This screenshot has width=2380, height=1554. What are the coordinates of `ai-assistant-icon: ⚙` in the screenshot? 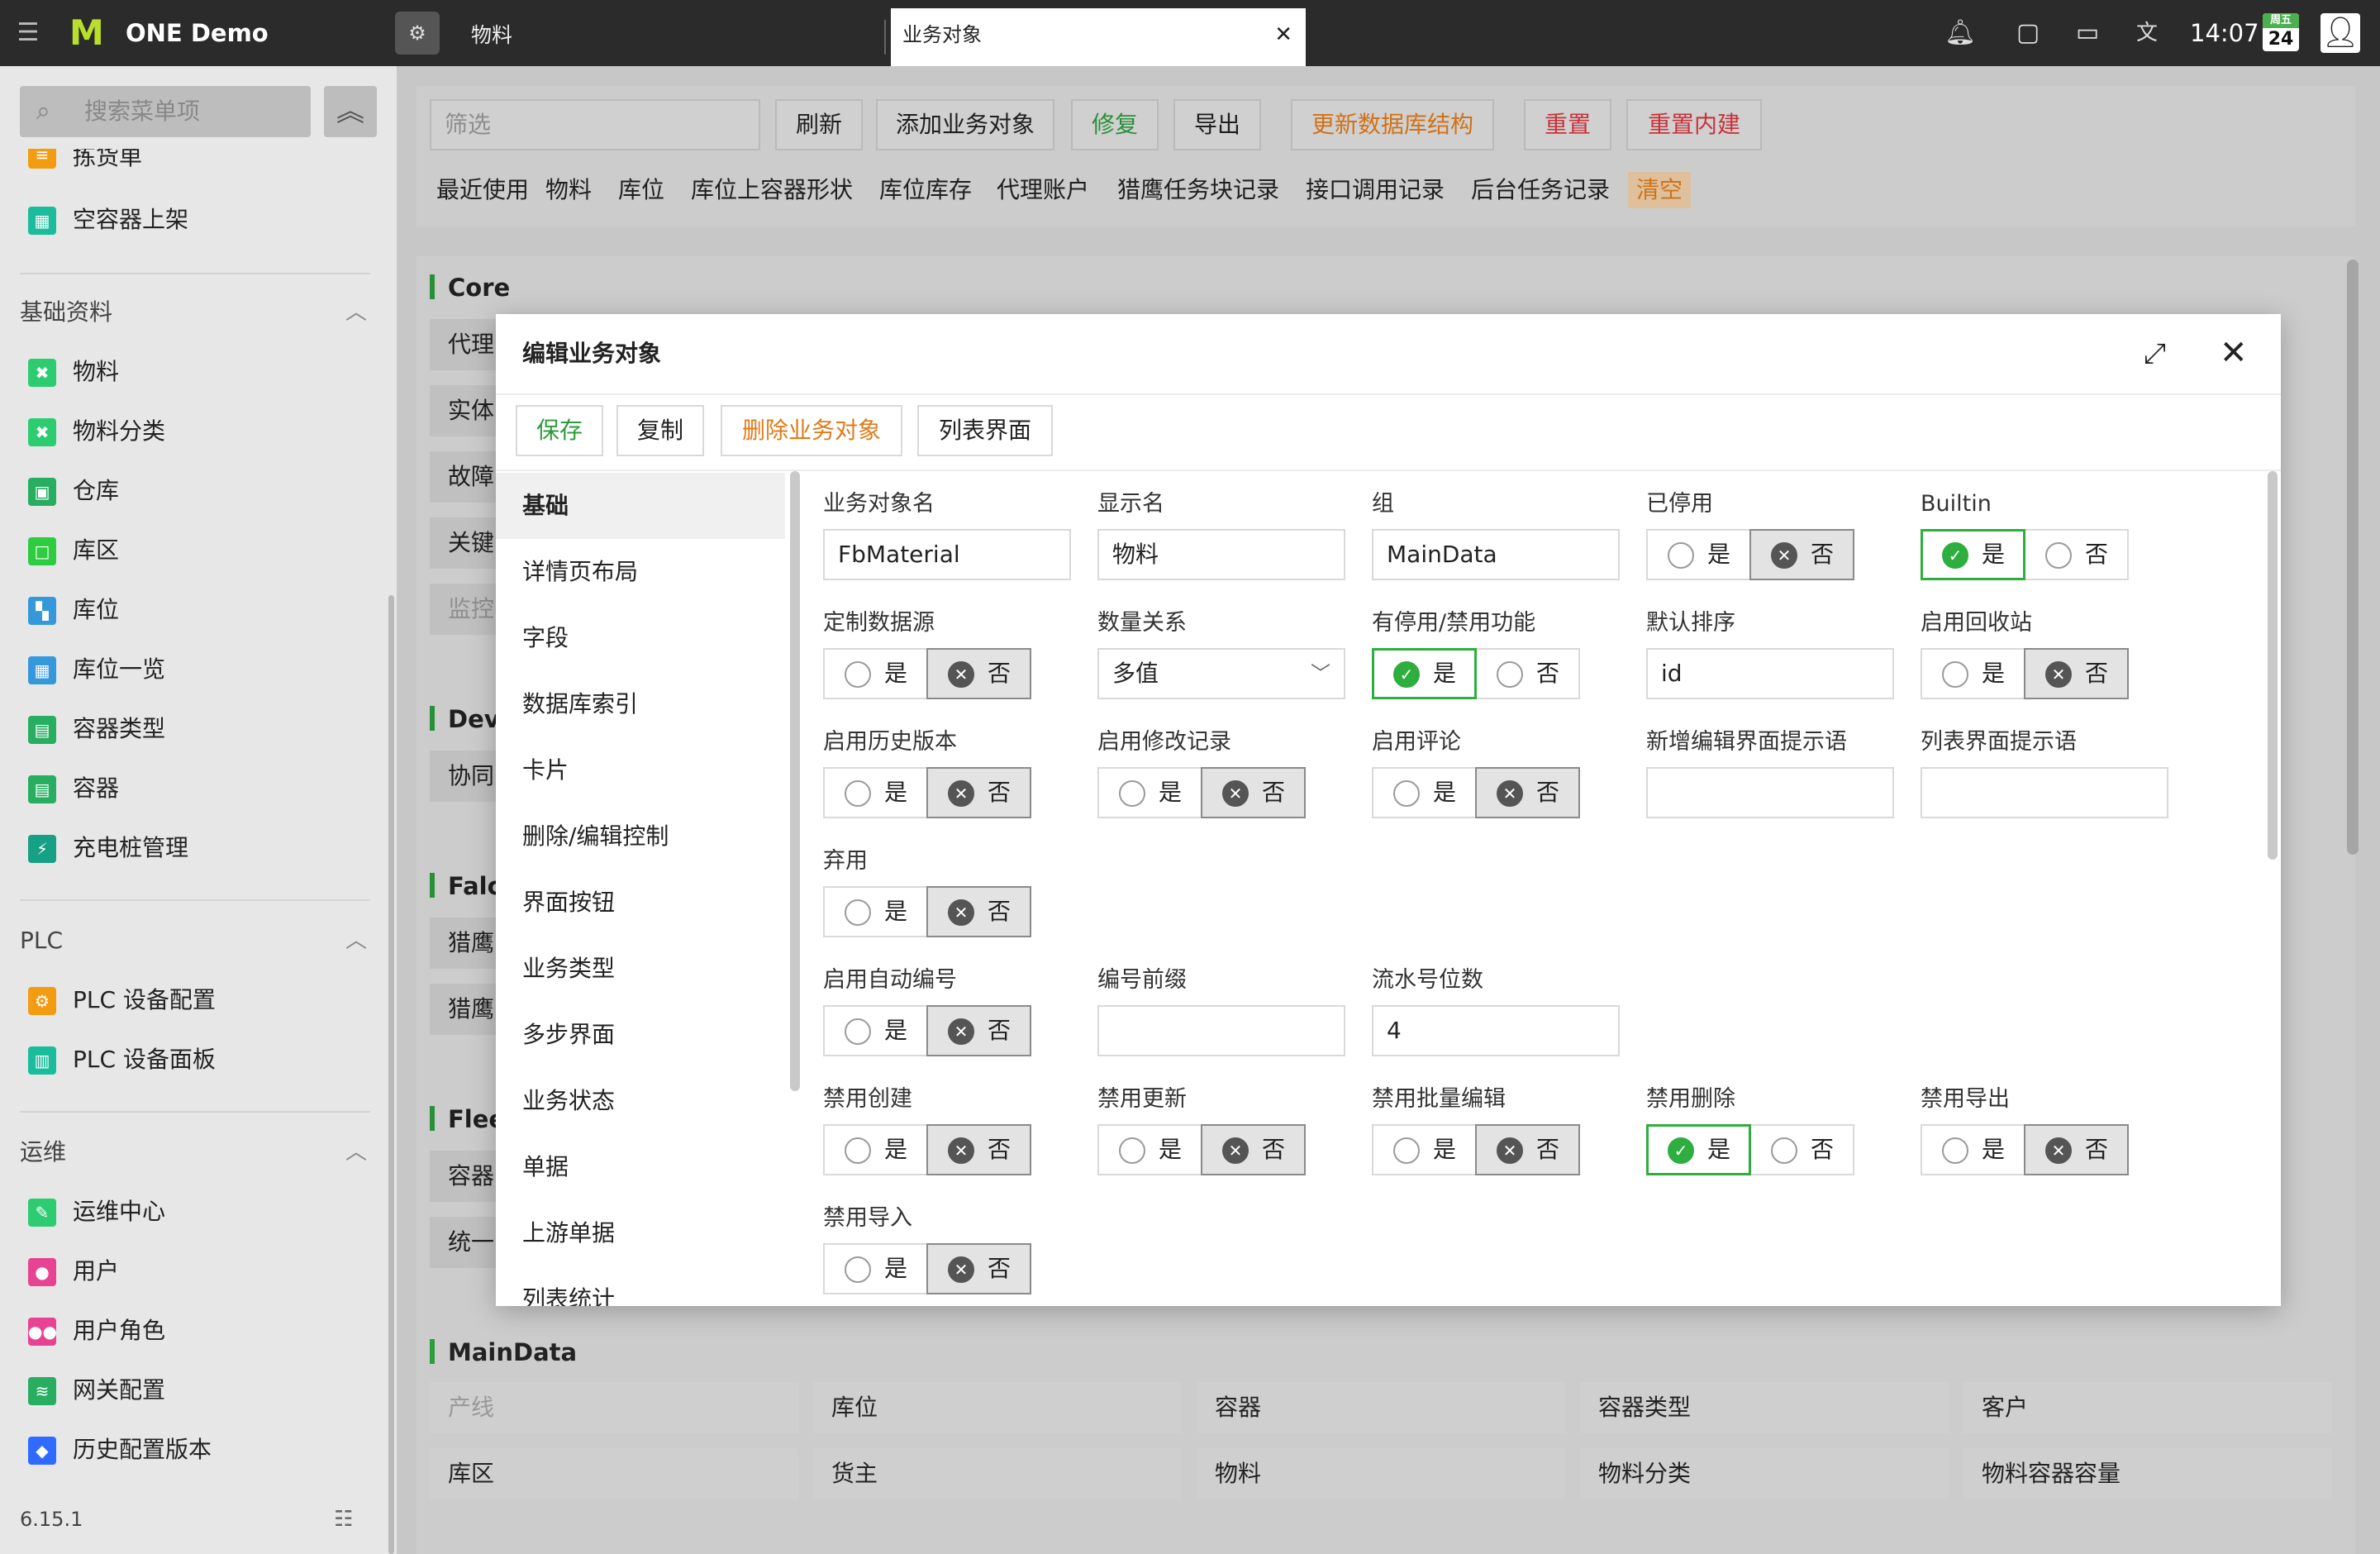 It's located at (417, 33).